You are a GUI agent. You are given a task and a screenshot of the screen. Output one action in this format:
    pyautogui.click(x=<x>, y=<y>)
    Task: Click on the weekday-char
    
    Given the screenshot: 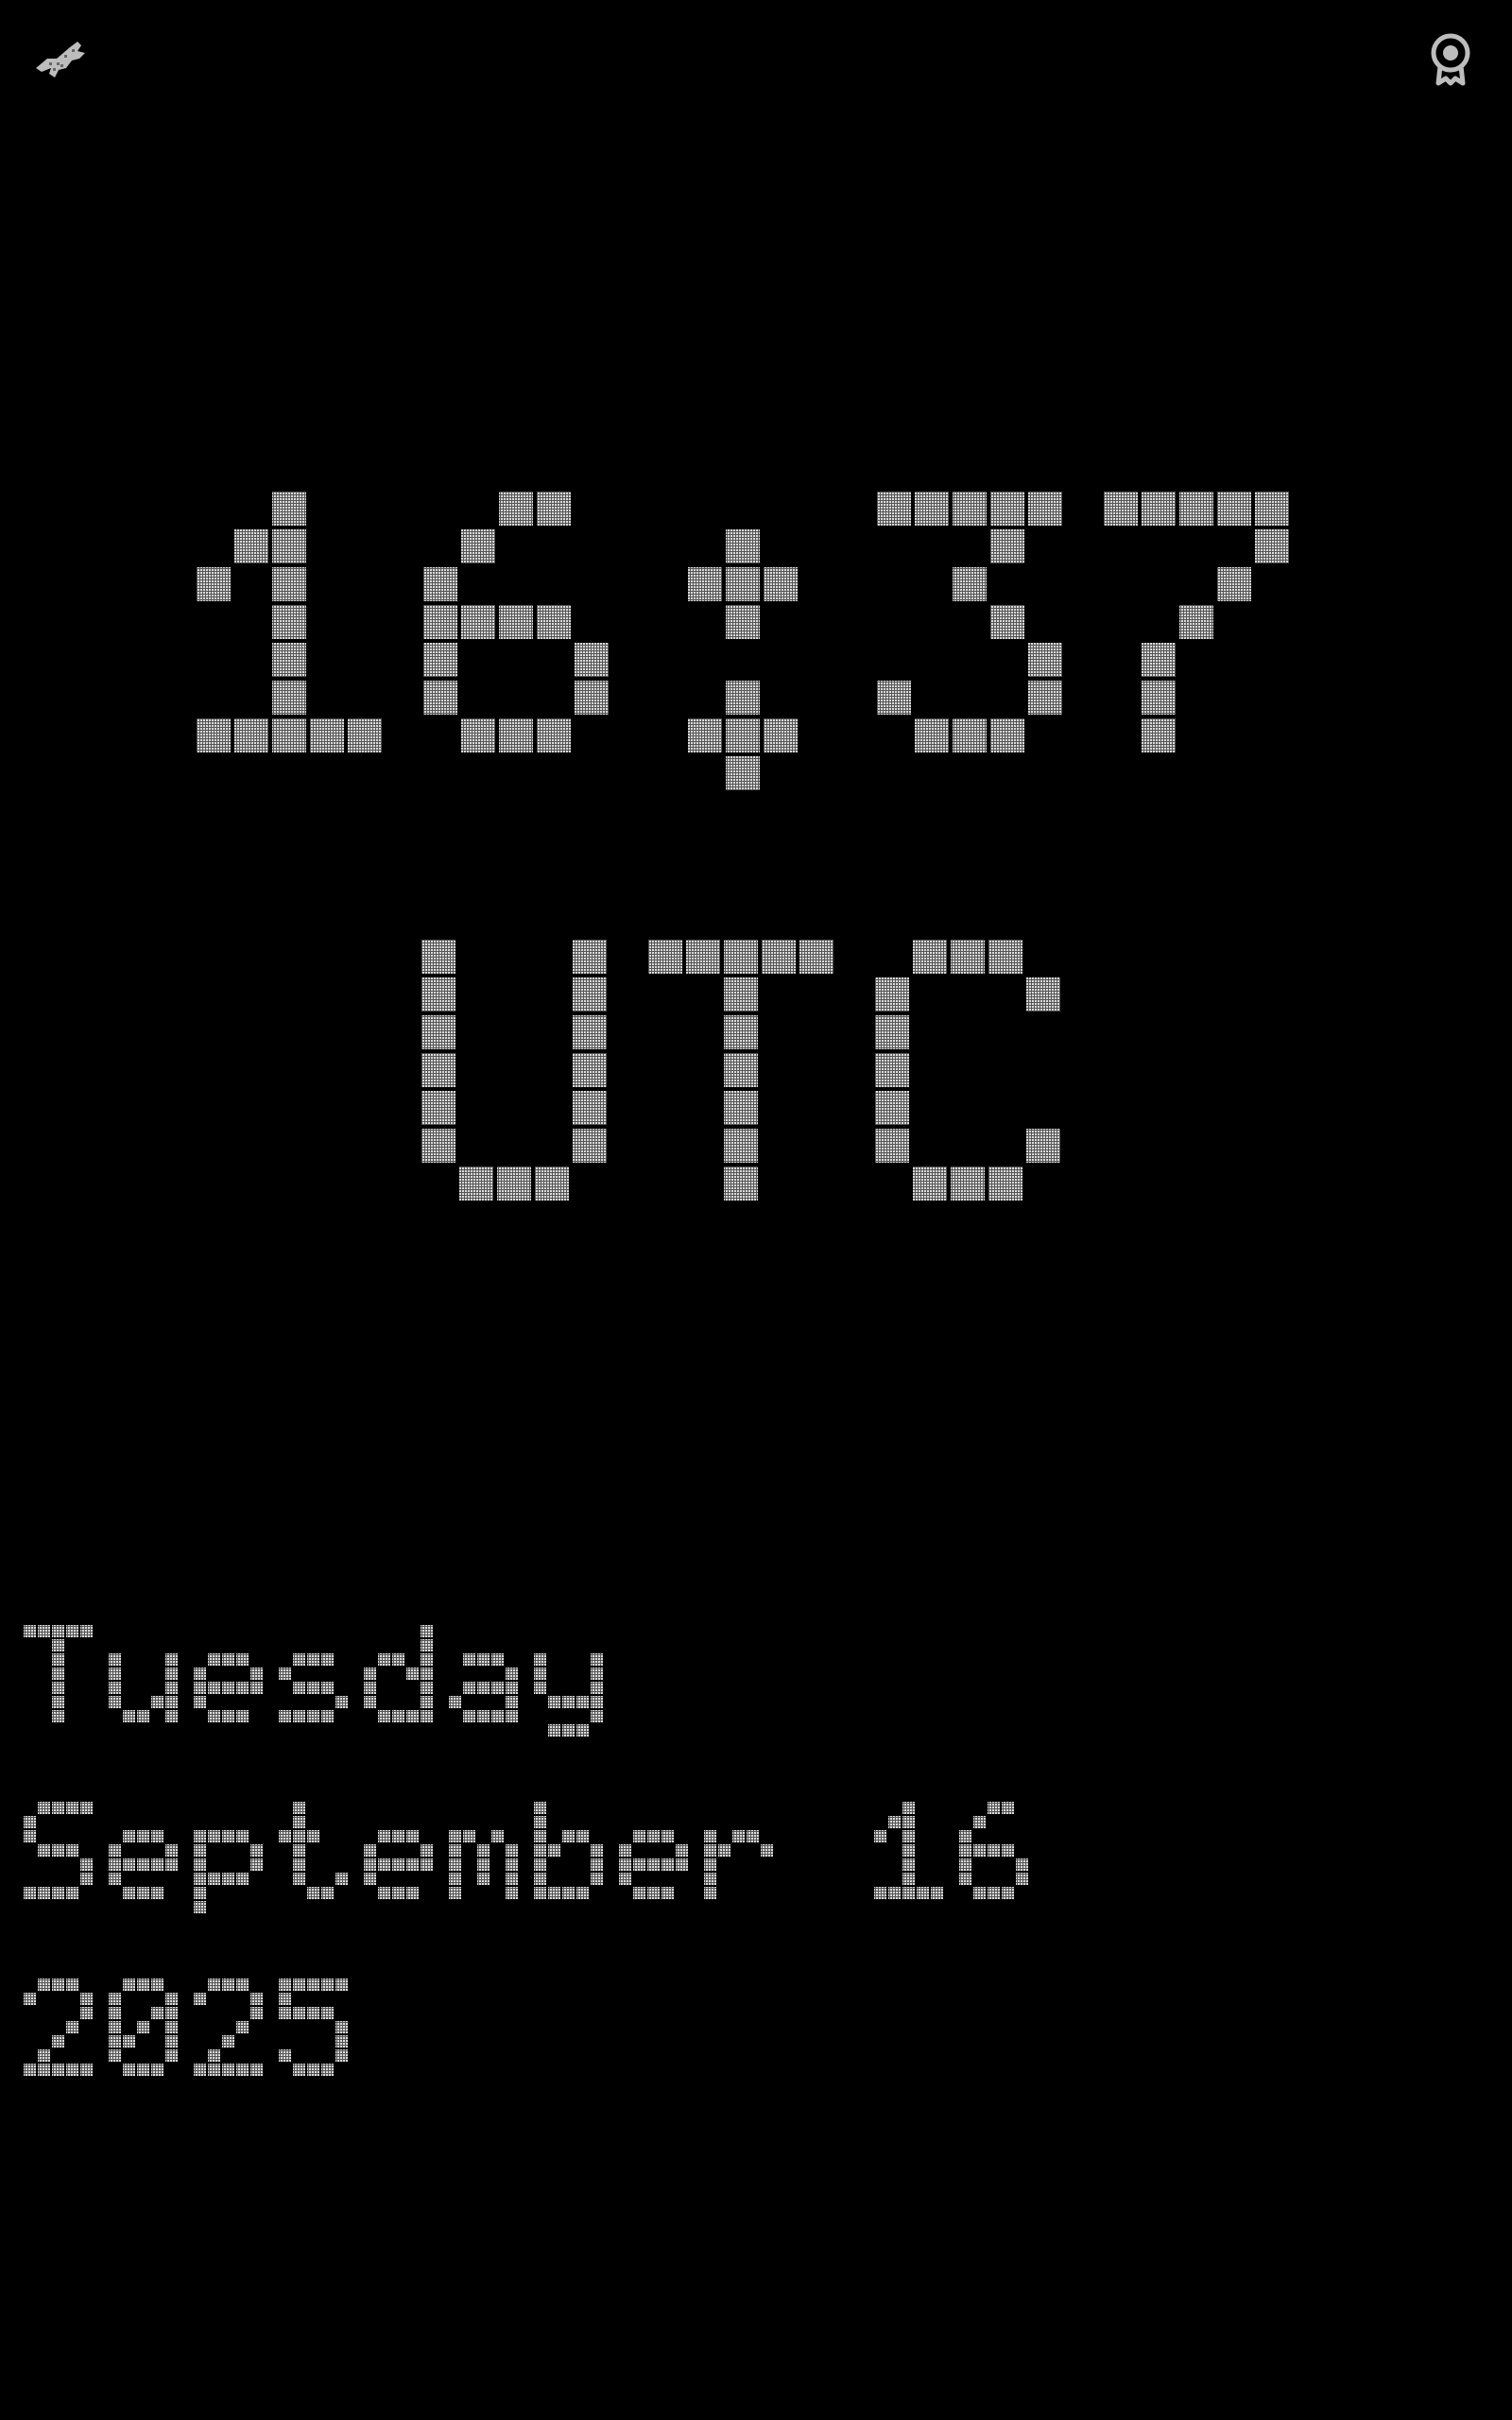 What is the action you would take?
    pyautogui.click(x=228, y=1687)
    